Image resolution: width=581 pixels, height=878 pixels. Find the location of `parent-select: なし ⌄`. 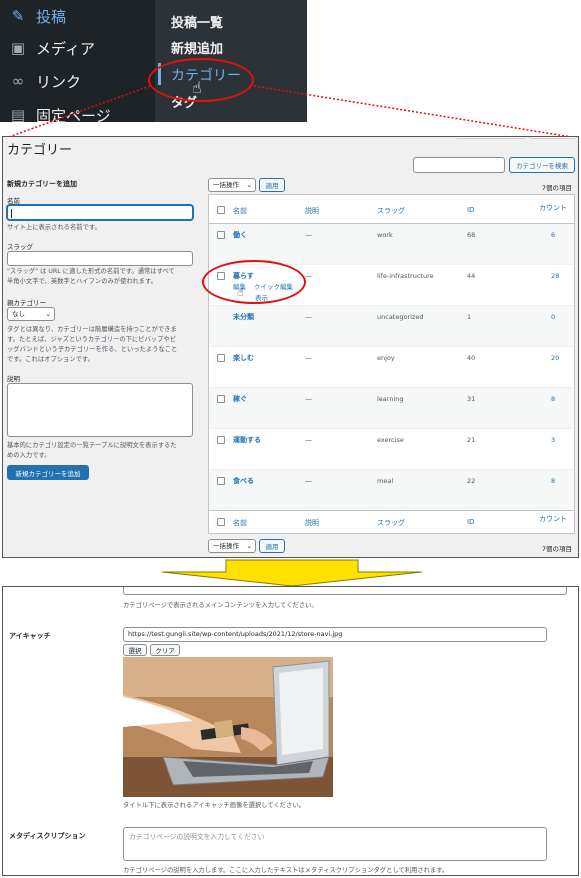

parent-select: なし ⌄ is located at coordinates (31, 314).